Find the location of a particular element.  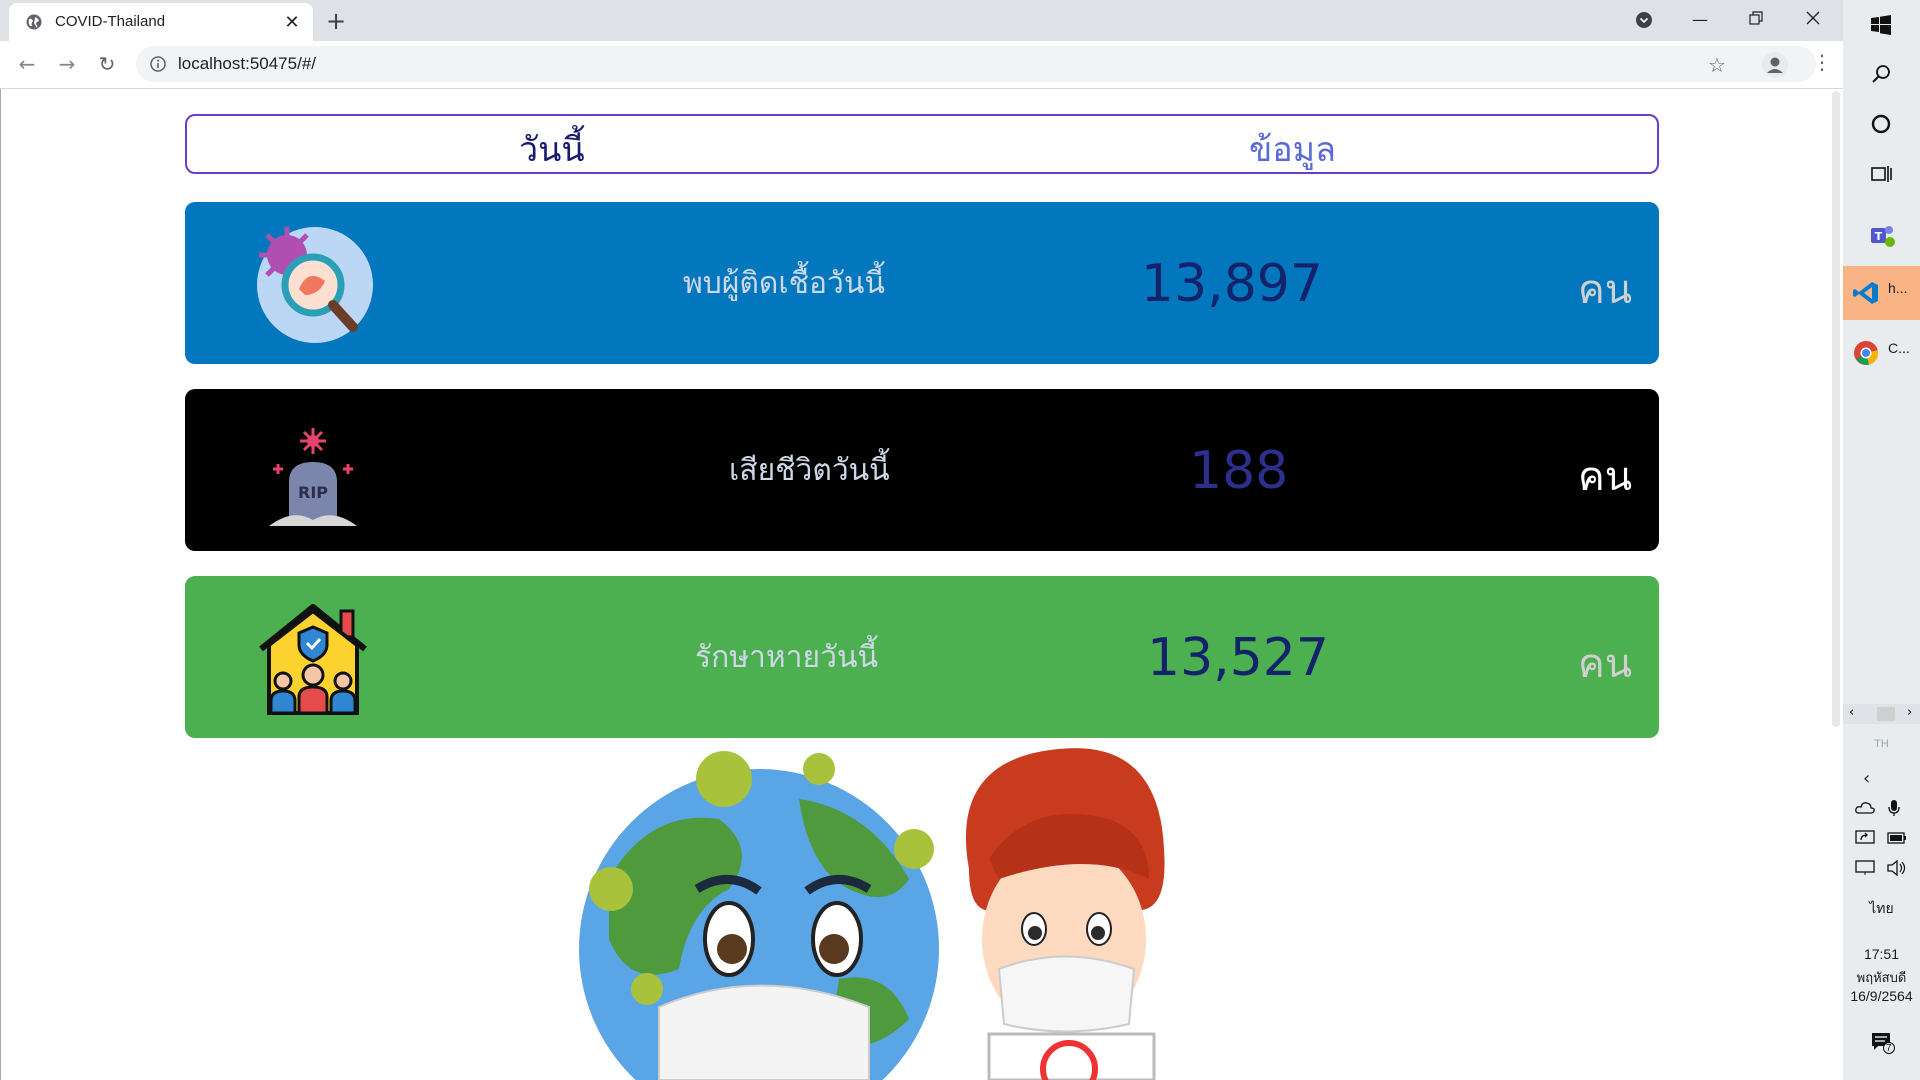

covid-illustration is located at coordinates (872, 914).